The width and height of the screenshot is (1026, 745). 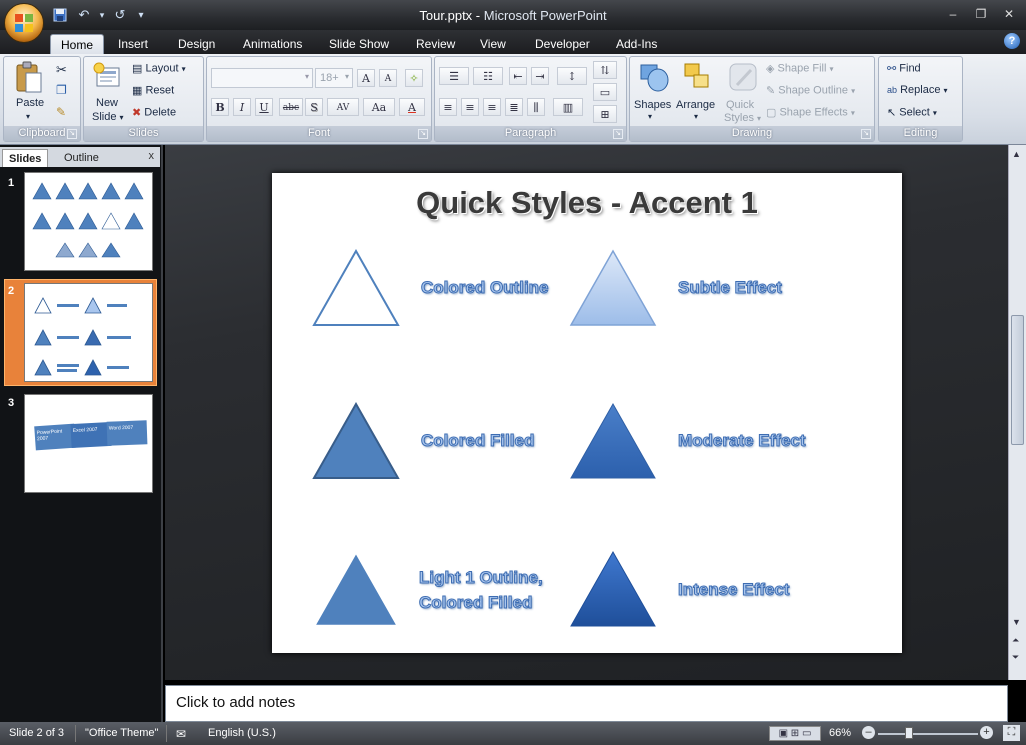 I want to click on scroll-down-icon: ▼, so click(x=1016, y=622).